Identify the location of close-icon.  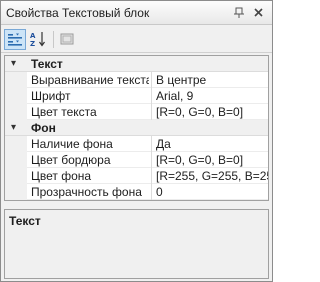
(258, 12).